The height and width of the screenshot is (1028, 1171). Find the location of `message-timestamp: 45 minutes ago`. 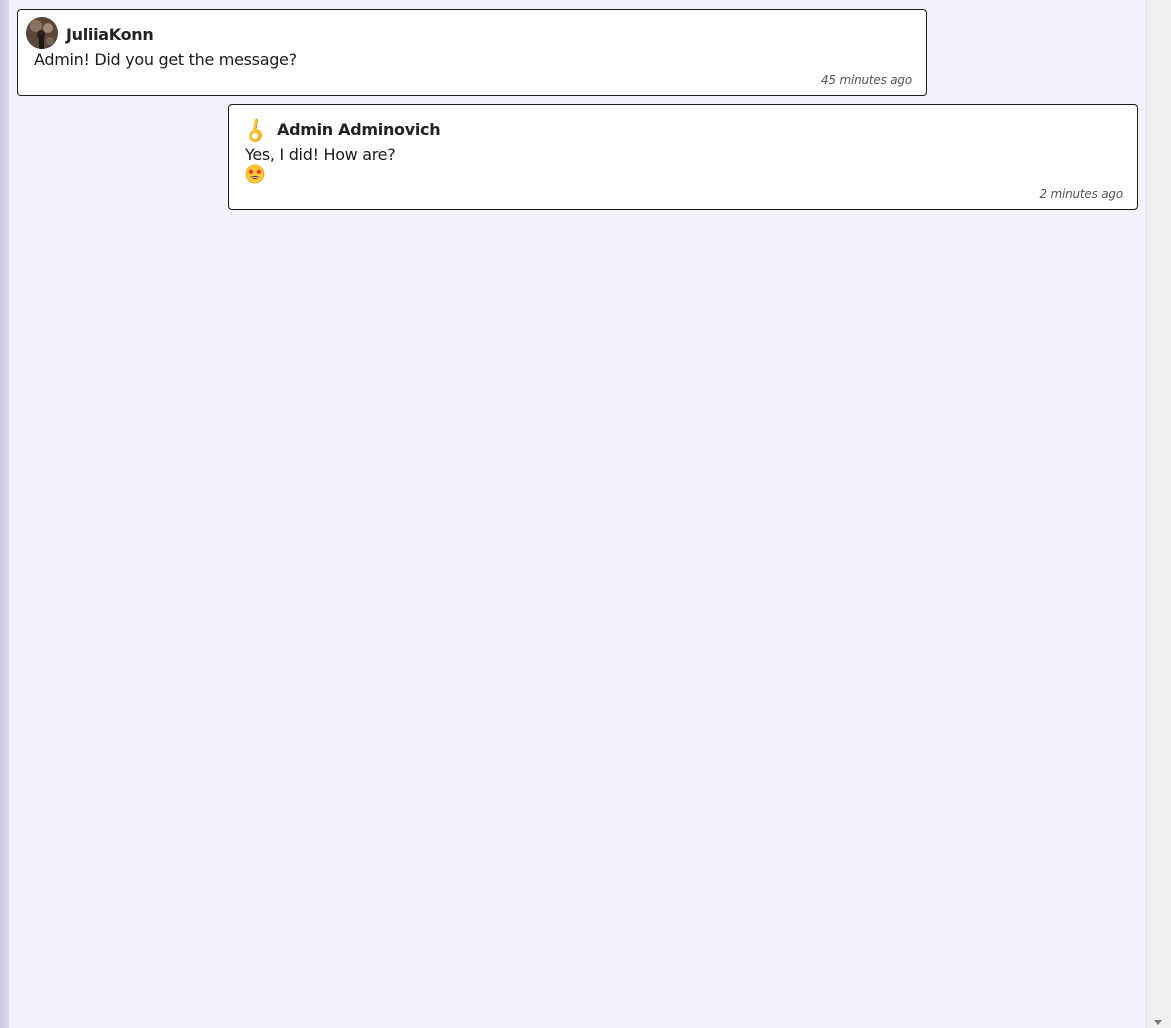

message-timestamp: 45 minutes ago is located at coordinates (866, 80).